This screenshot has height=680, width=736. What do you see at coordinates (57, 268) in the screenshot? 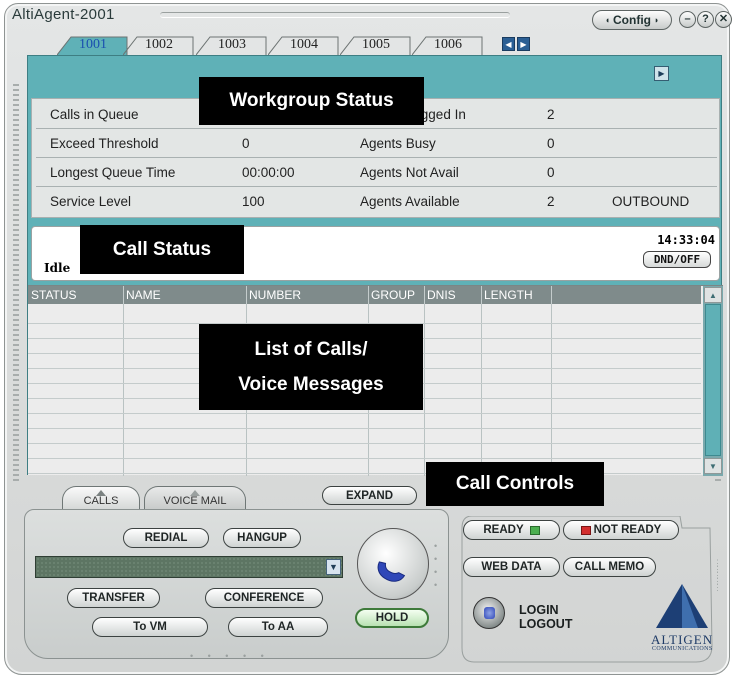
I see `call-state: Idle` at bounding box center [57, 268].